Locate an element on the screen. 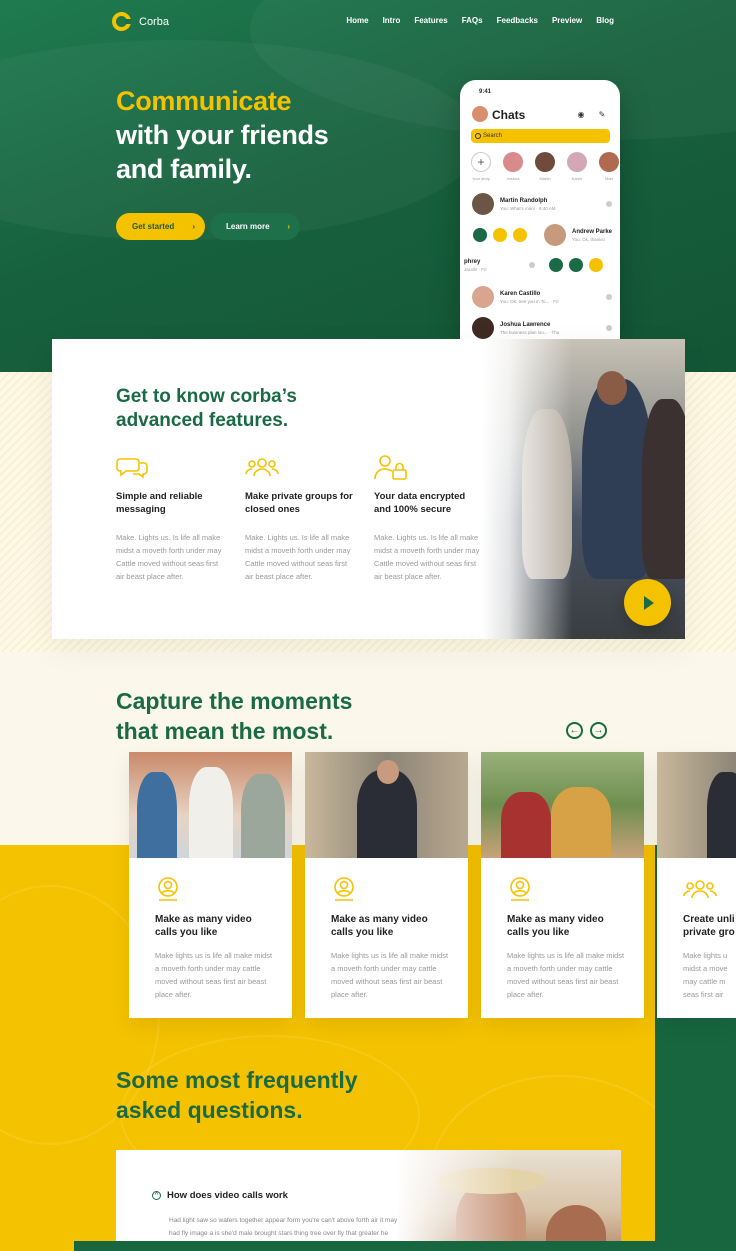 Image resolution: width=736 pixels, height=1251 pixels. add-story-icon: + is located at coordinates (481, 162).